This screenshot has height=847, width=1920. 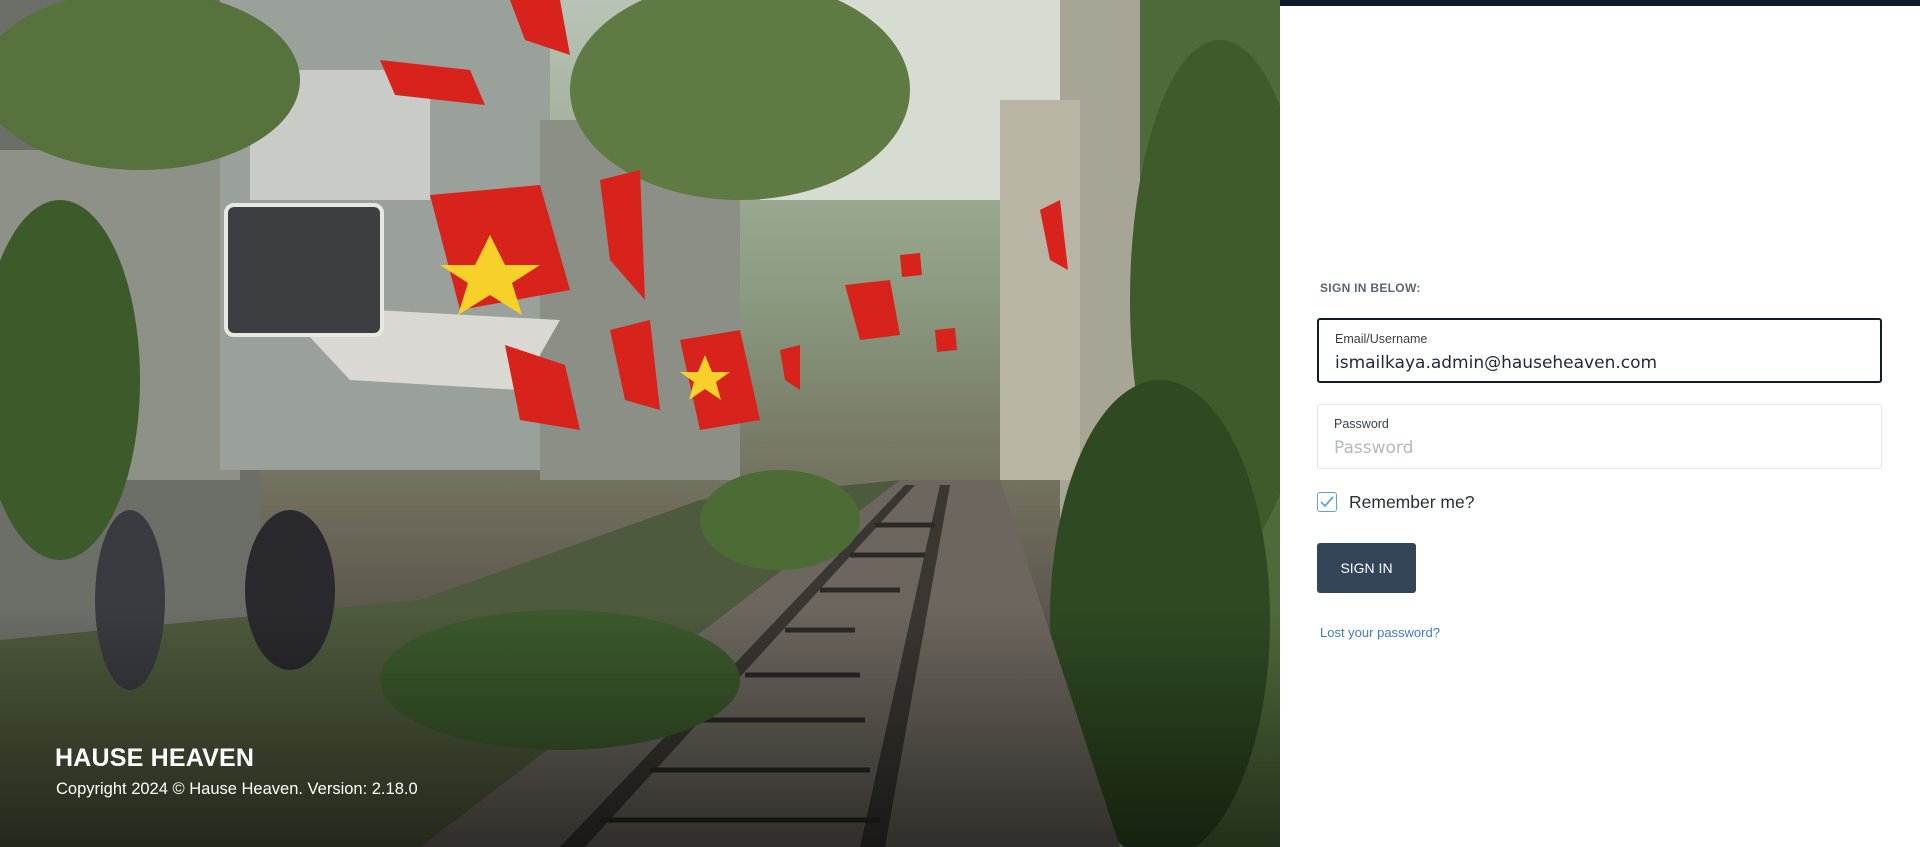 I want to click on form-heading: SIGN IN BELOW:, so click(x=1370, y=288).